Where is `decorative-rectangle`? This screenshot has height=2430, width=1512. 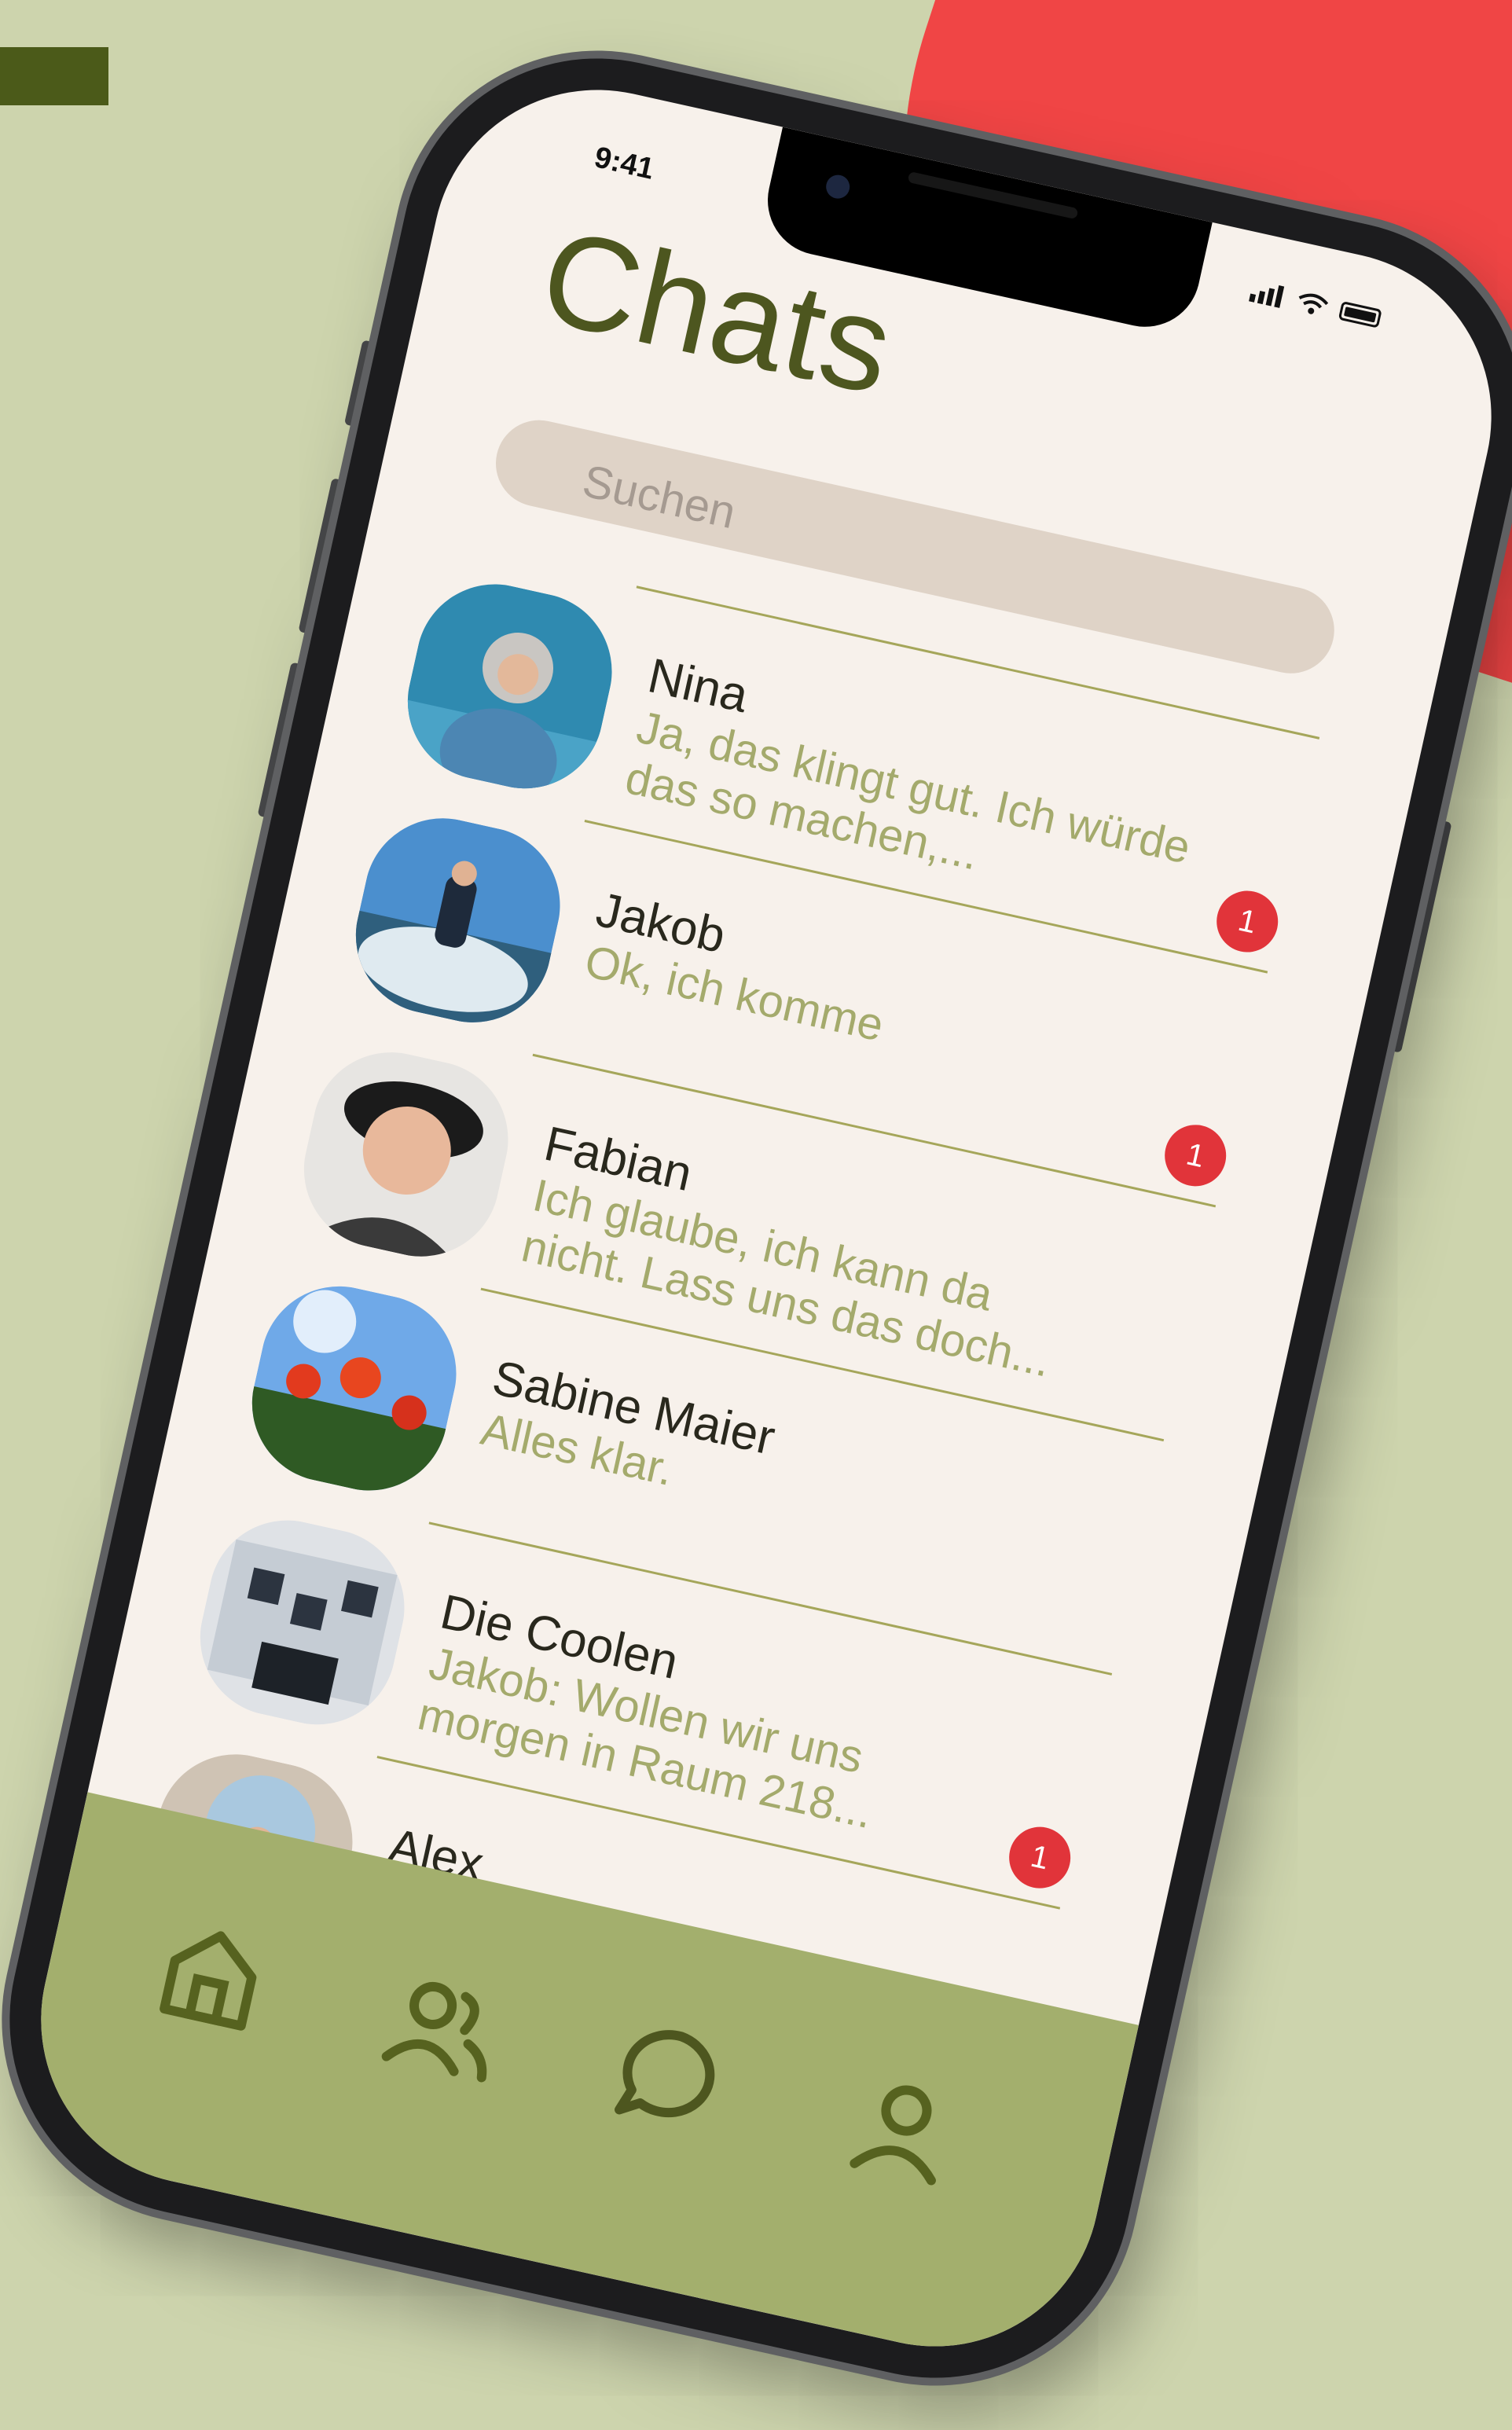
decorative-rectangle is located at coordinates (54, 76).